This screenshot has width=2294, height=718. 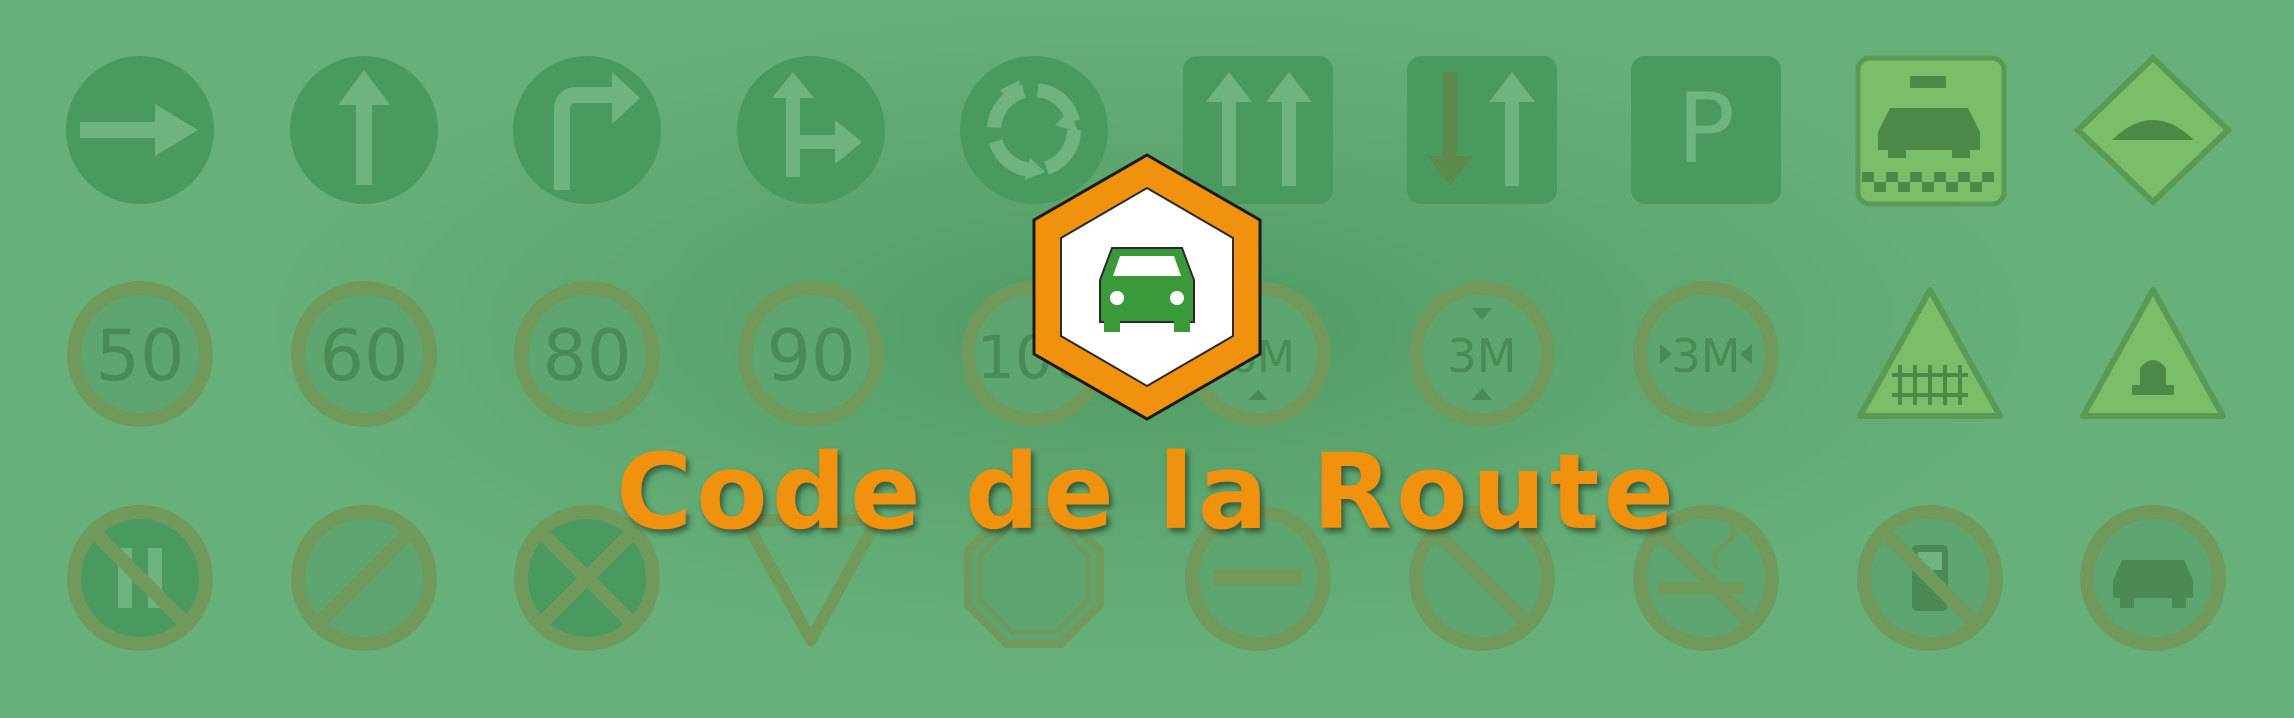 I want to click on railway-crossing-icon, so click(x=1930, y=353).